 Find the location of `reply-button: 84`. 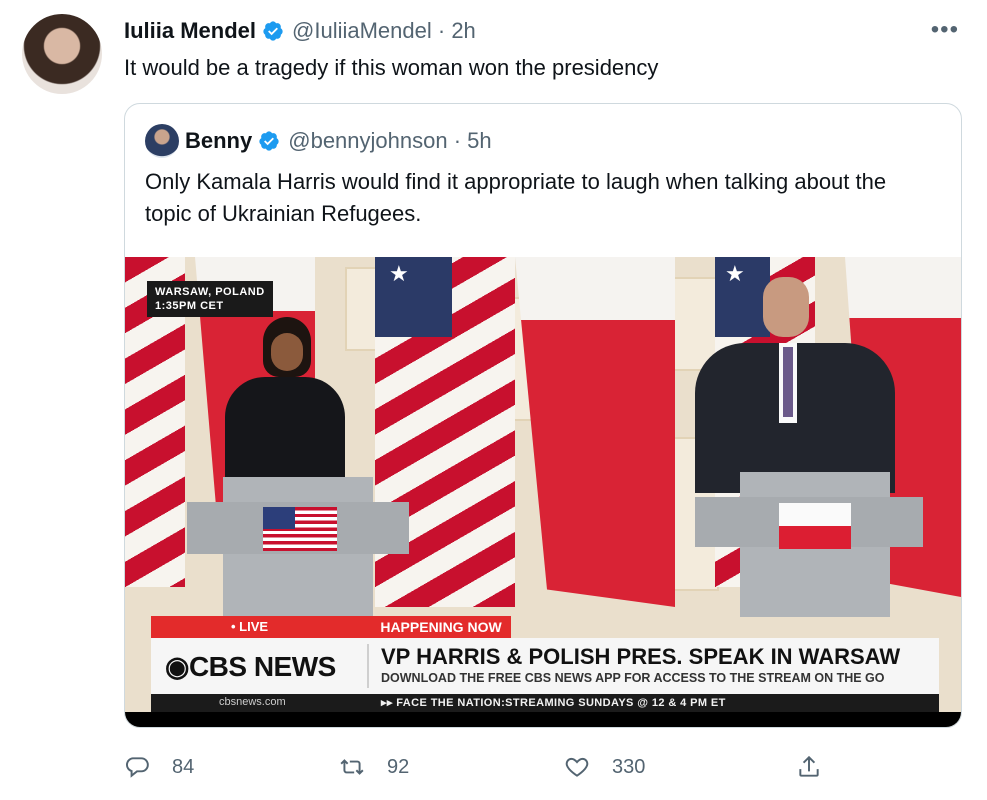

reply-button: 84 is located at coordinates (159, 767).